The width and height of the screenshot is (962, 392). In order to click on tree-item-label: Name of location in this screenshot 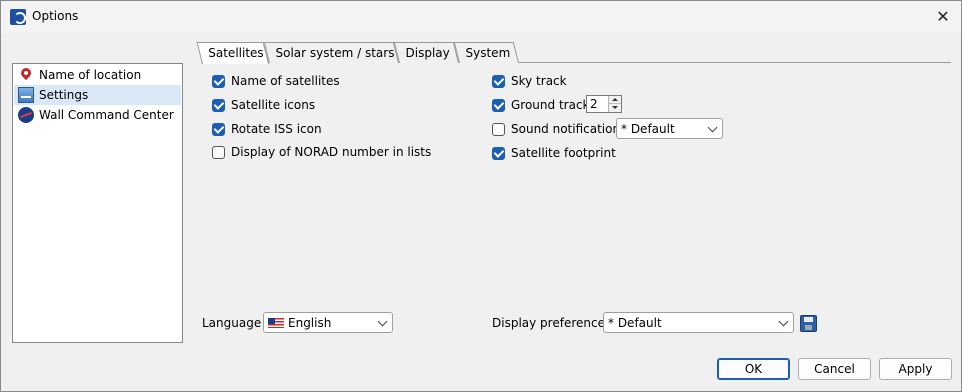, I will do `click(90, 75)`.